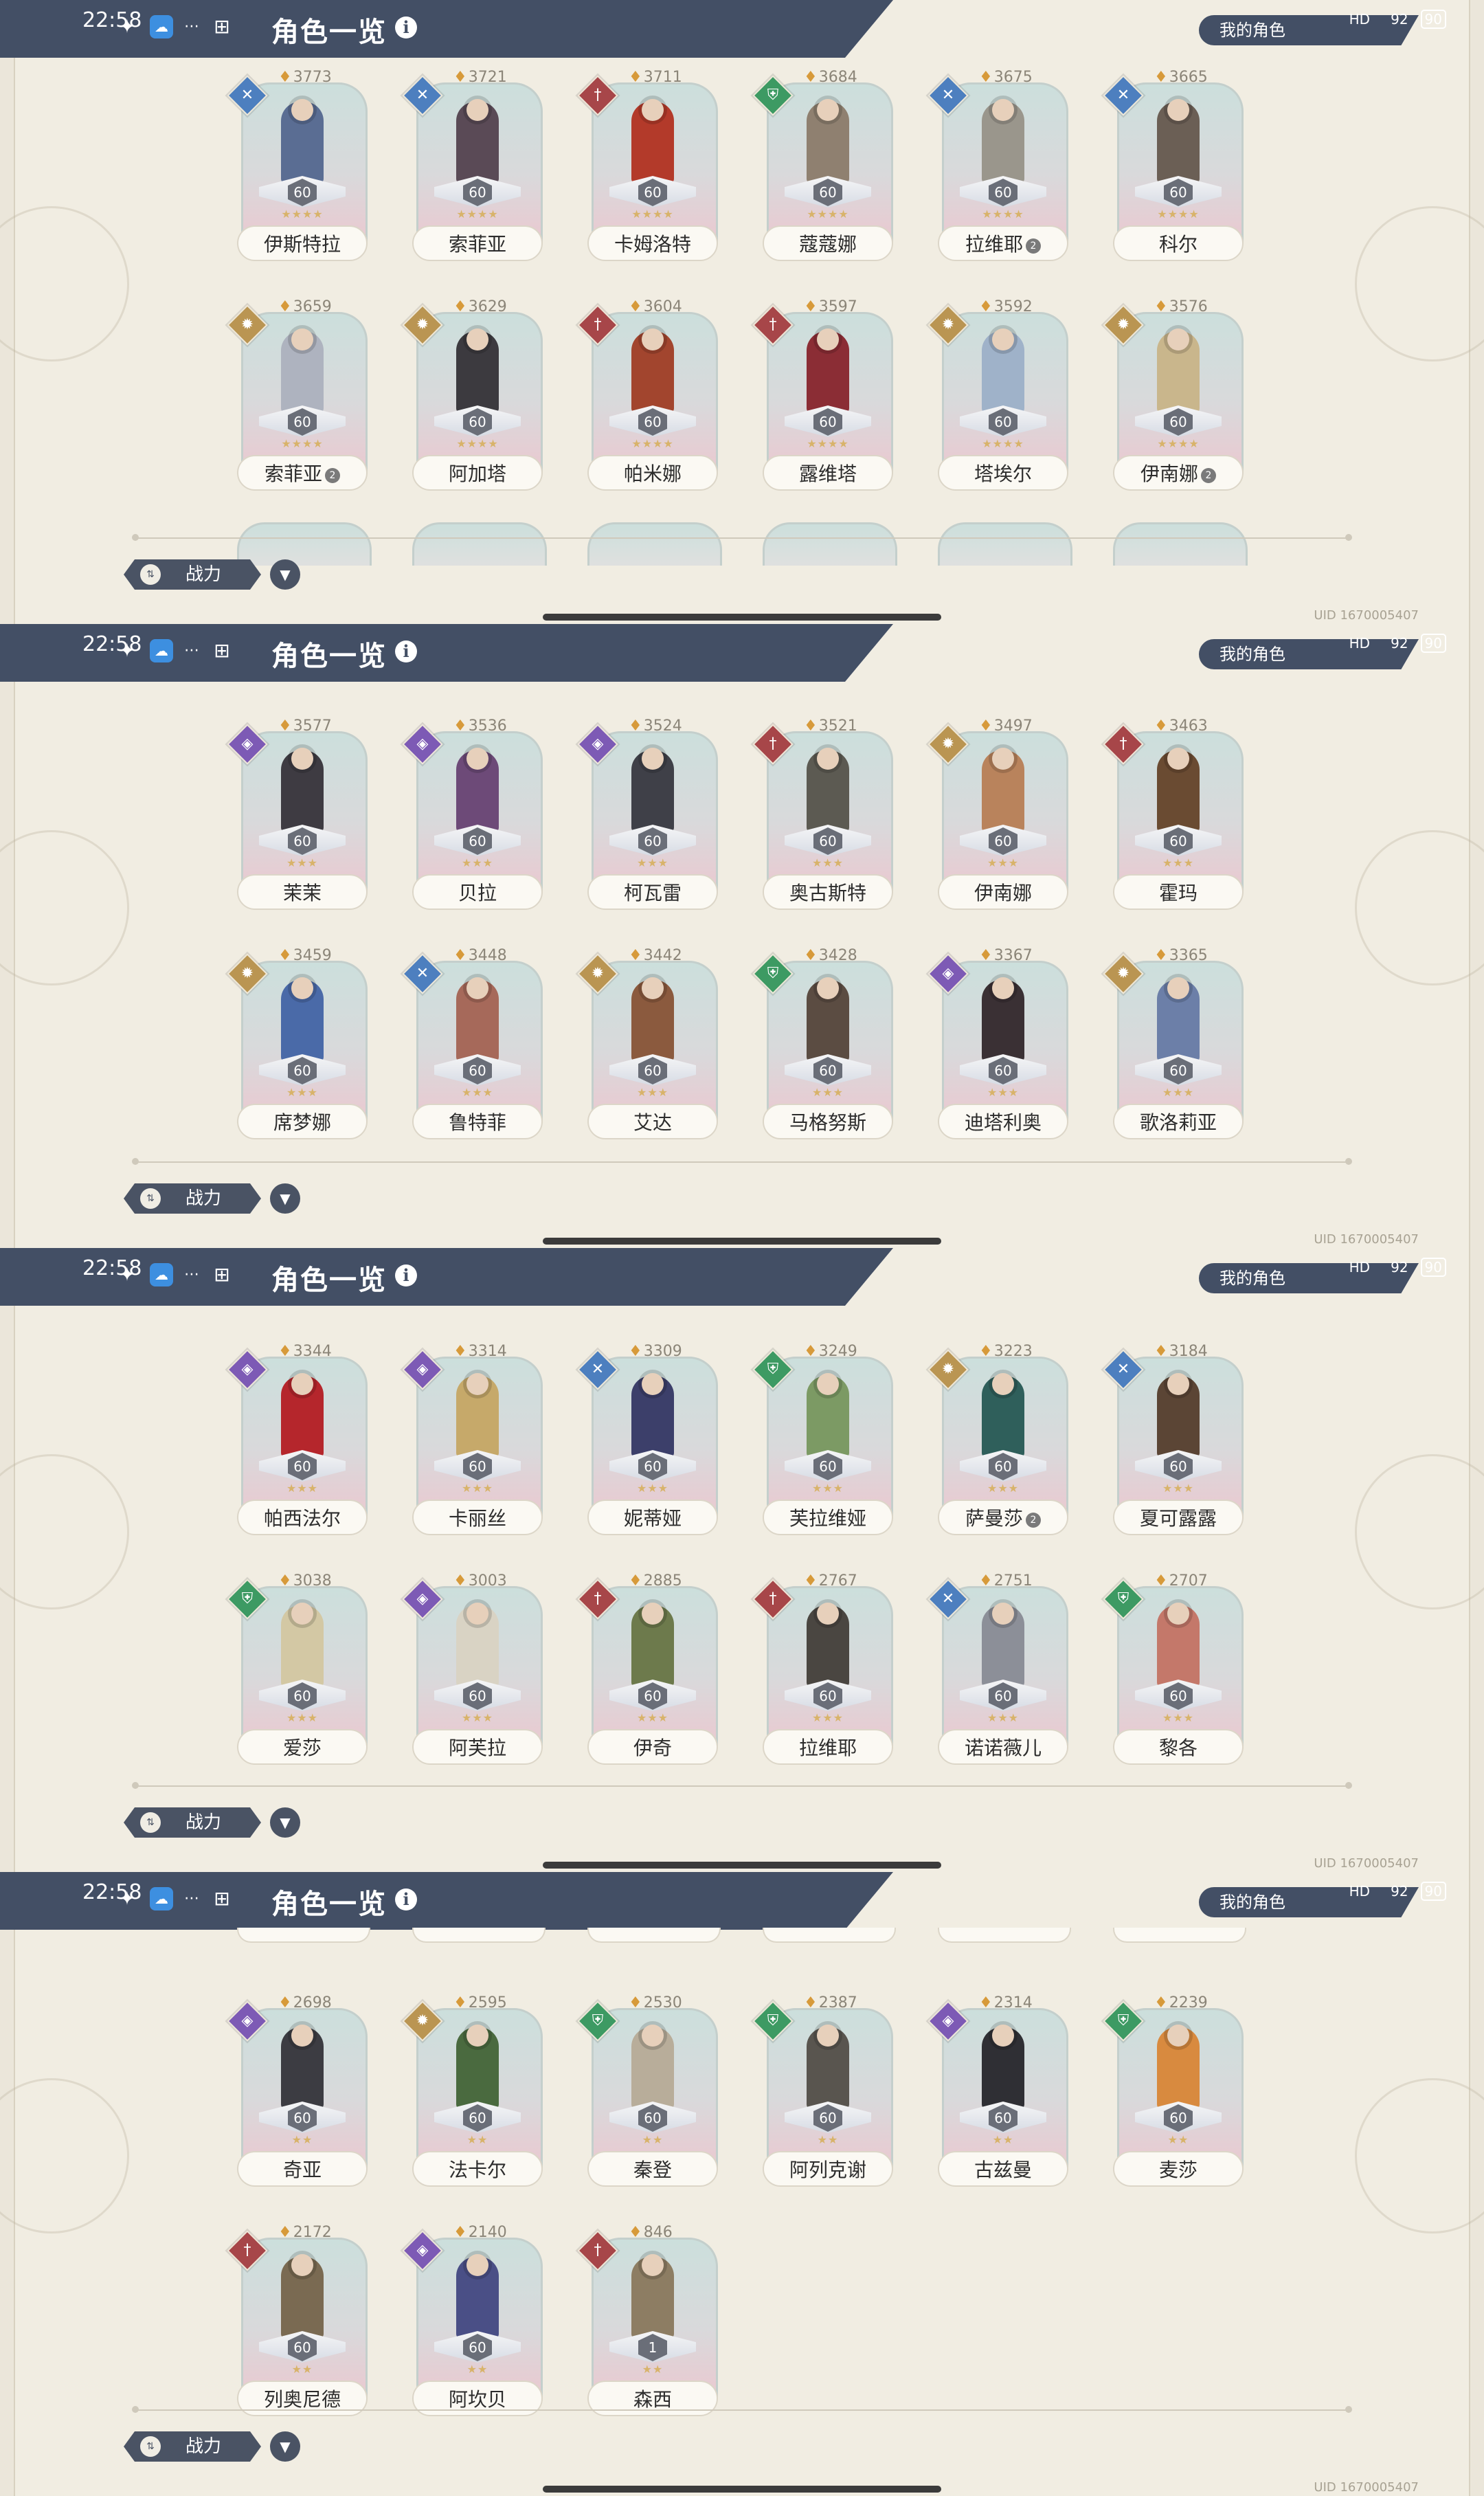  Describe the element at coordinates (647, 168) in the screenshot. I see `character-card: ♦3711 † 60 ★★★★ 卡姆洛特` at that location.